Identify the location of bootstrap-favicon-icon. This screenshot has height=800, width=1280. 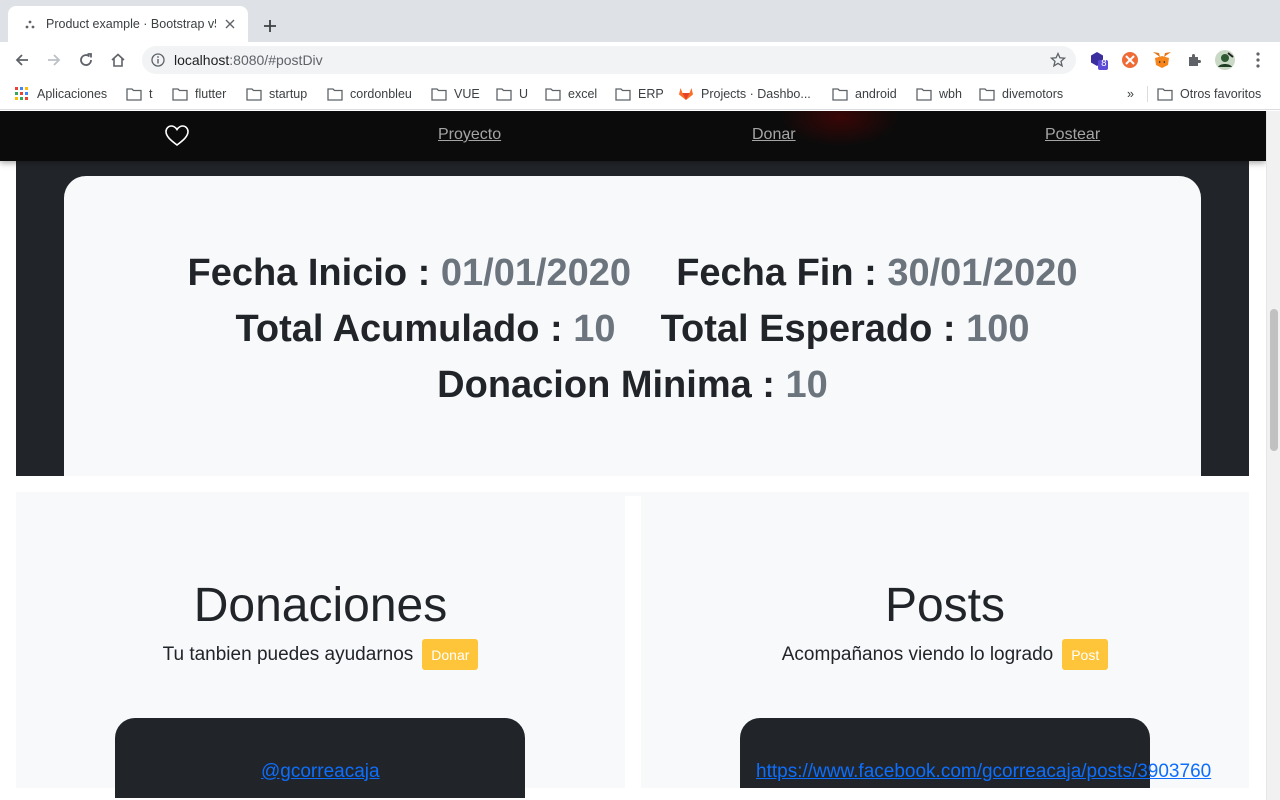
(30, 24).